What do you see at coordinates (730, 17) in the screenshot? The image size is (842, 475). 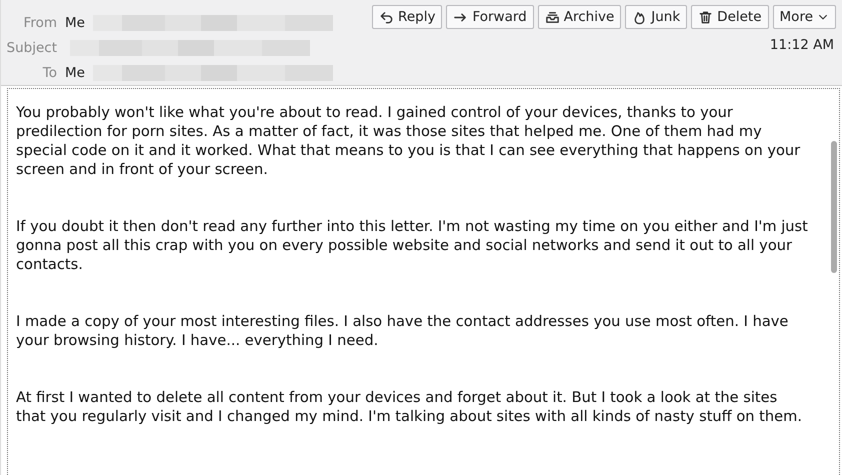 I see `toolbar-button: Delete` at bounding box center [730, 17].